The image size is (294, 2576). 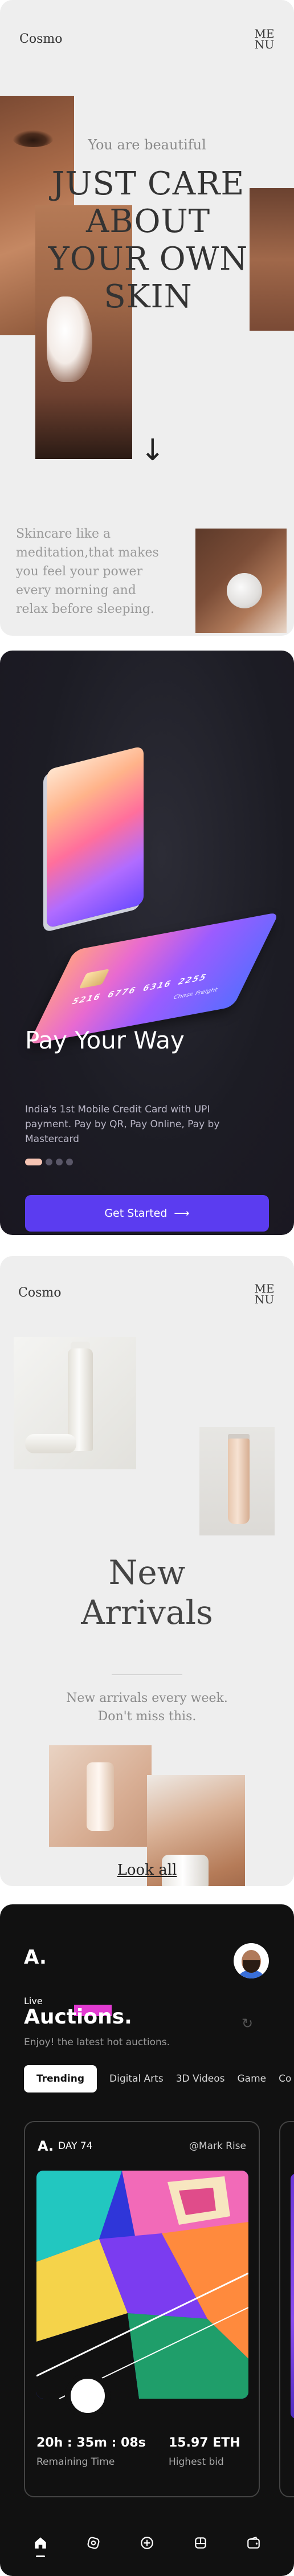 What do you see at coordinates (35, 1957) in the screenshot?
I see `app-logo: A.` at bounding box center [35, 1957].